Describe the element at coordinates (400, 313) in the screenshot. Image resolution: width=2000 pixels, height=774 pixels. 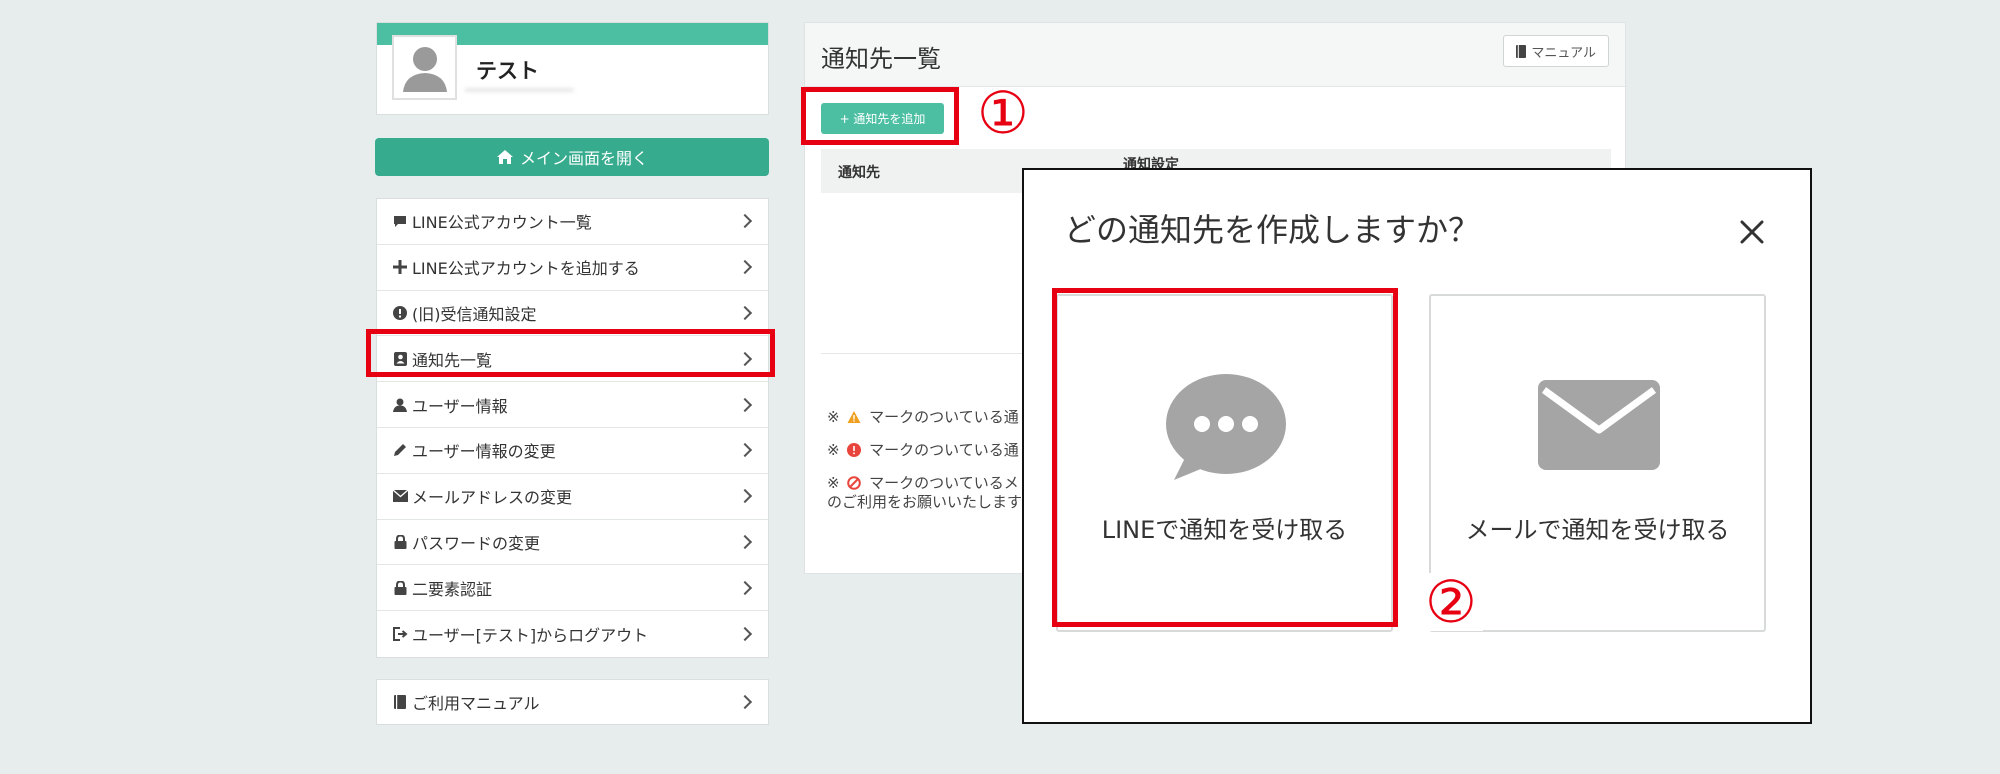
I see `alert-icon` at that location.